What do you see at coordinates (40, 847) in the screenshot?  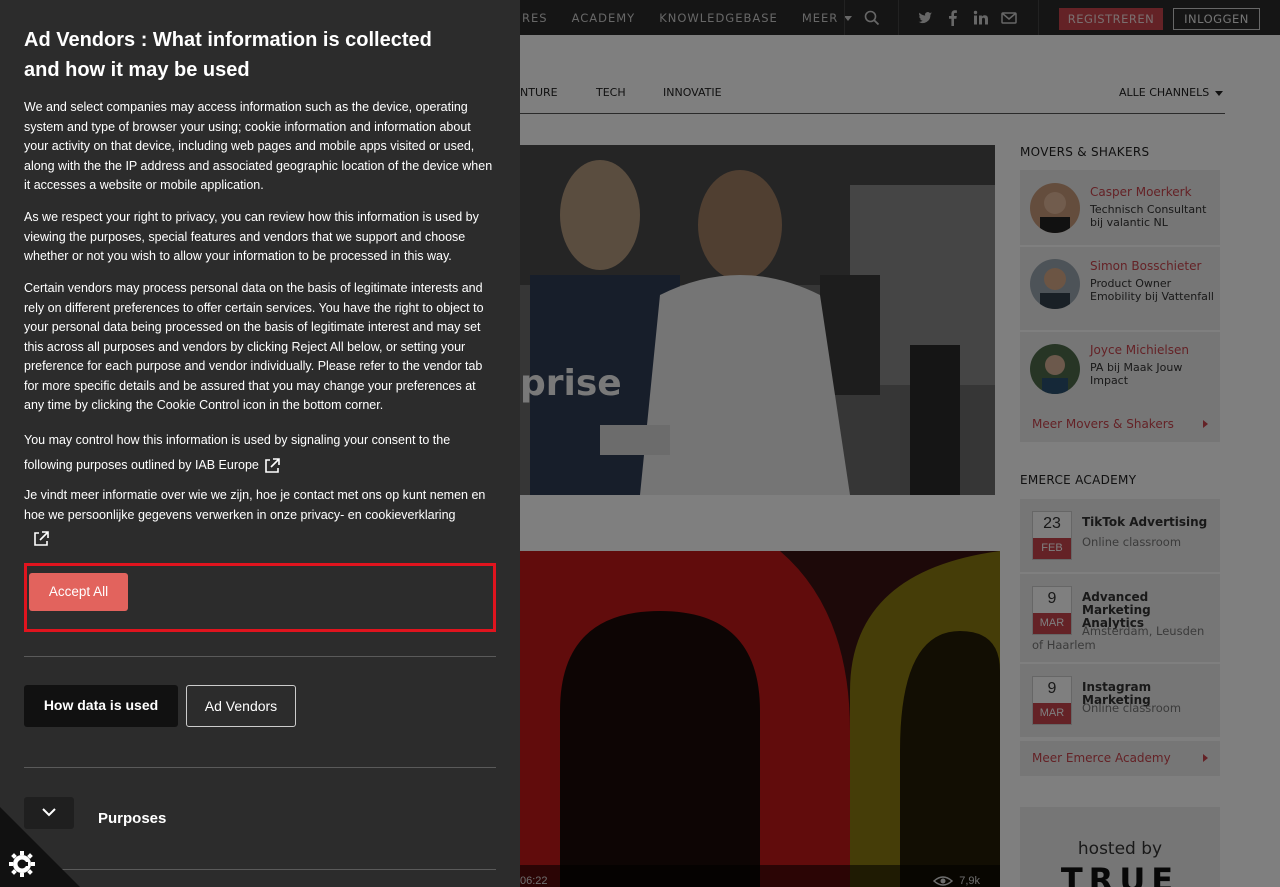 I see `cookie-control-icon` at bounding box center [40, 847].